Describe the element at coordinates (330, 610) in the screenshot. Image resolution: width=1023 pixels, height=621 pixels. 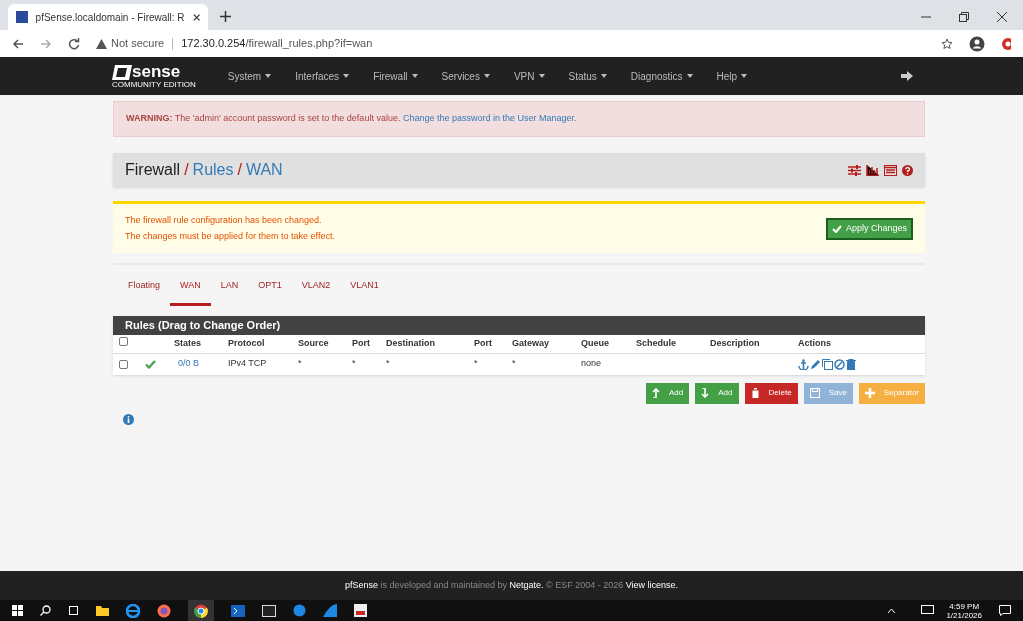
I see `sail-app-icon` at that location.